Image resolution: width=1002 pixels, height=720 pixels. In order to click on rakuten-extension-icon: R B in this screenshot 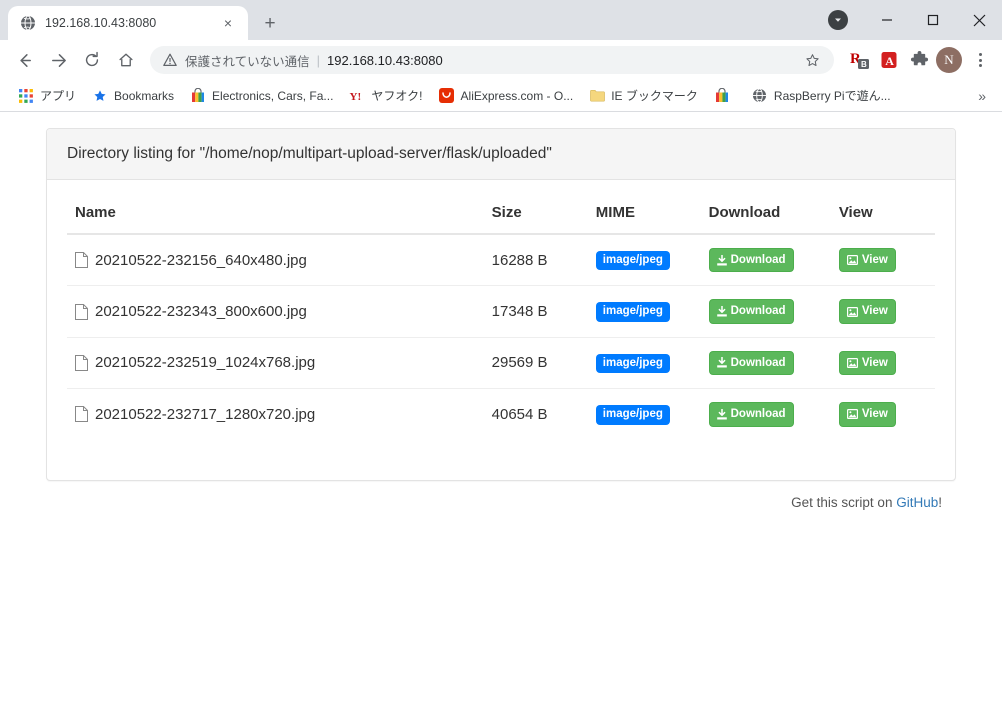, I will do `click(859, 60)`.